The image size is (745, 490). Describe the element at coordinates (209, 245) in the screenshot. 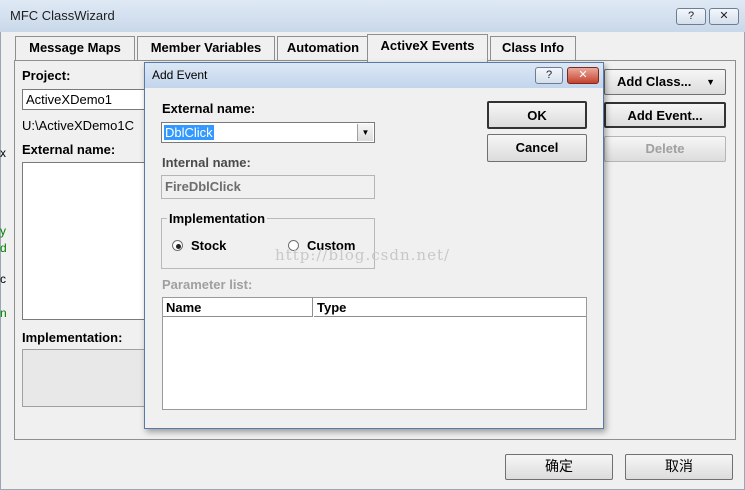

I see `radio-stock-label: Stock` at that location.